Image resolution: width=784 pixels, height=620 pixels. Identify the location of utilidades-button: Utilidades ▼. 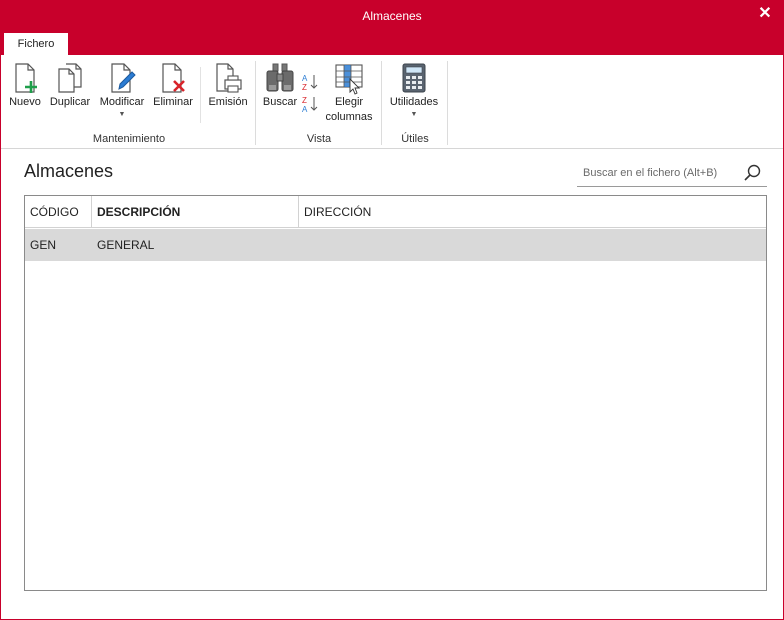
(414, 90).